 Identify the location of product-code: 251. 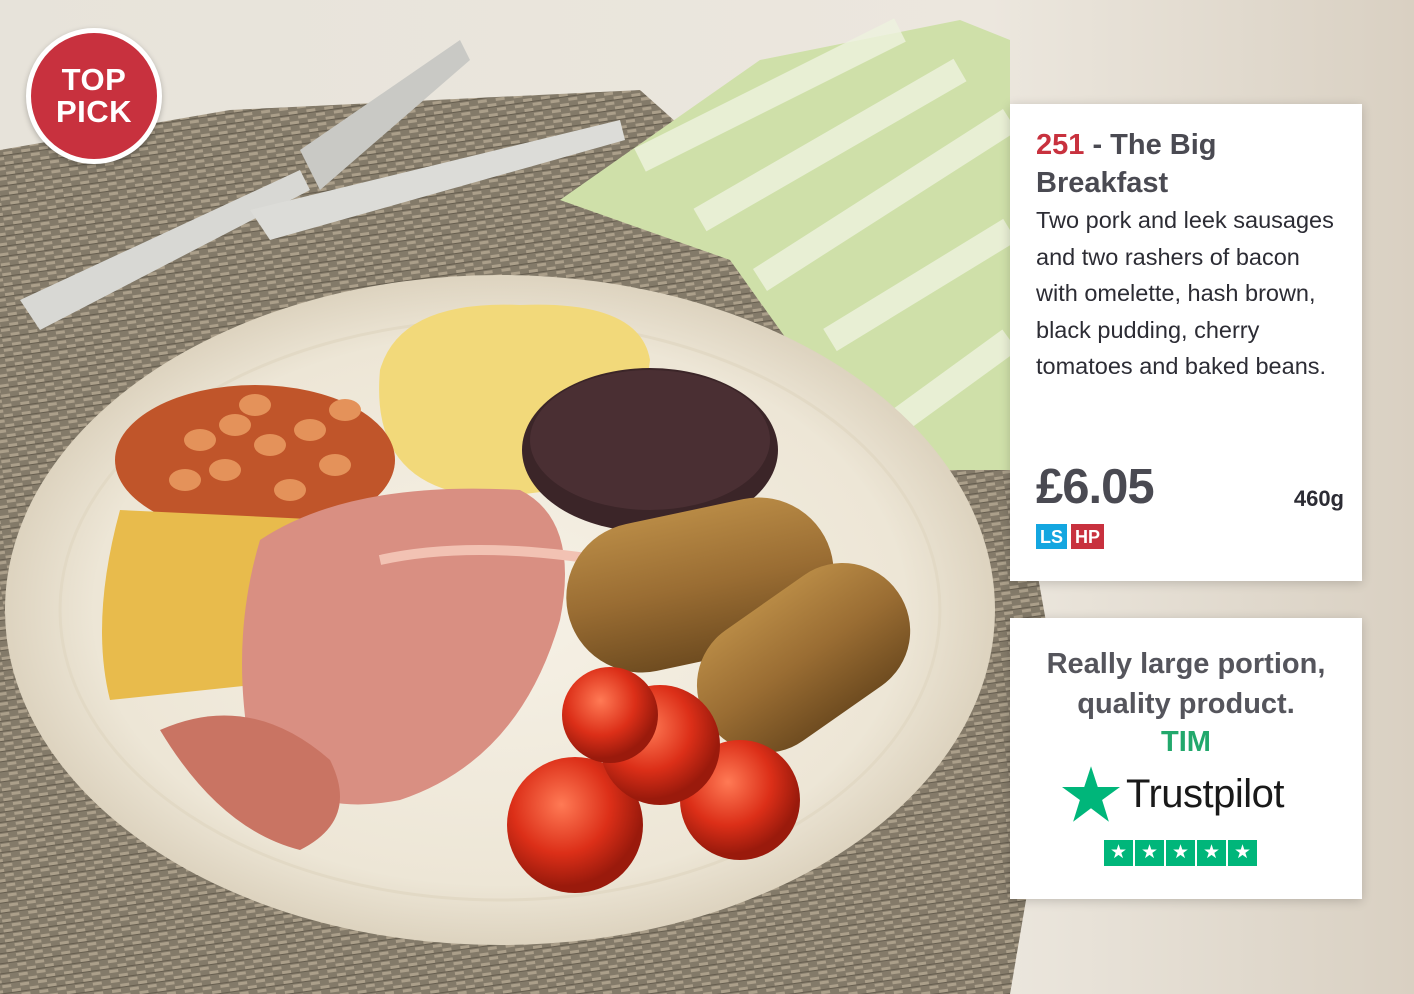
(1060, 145).